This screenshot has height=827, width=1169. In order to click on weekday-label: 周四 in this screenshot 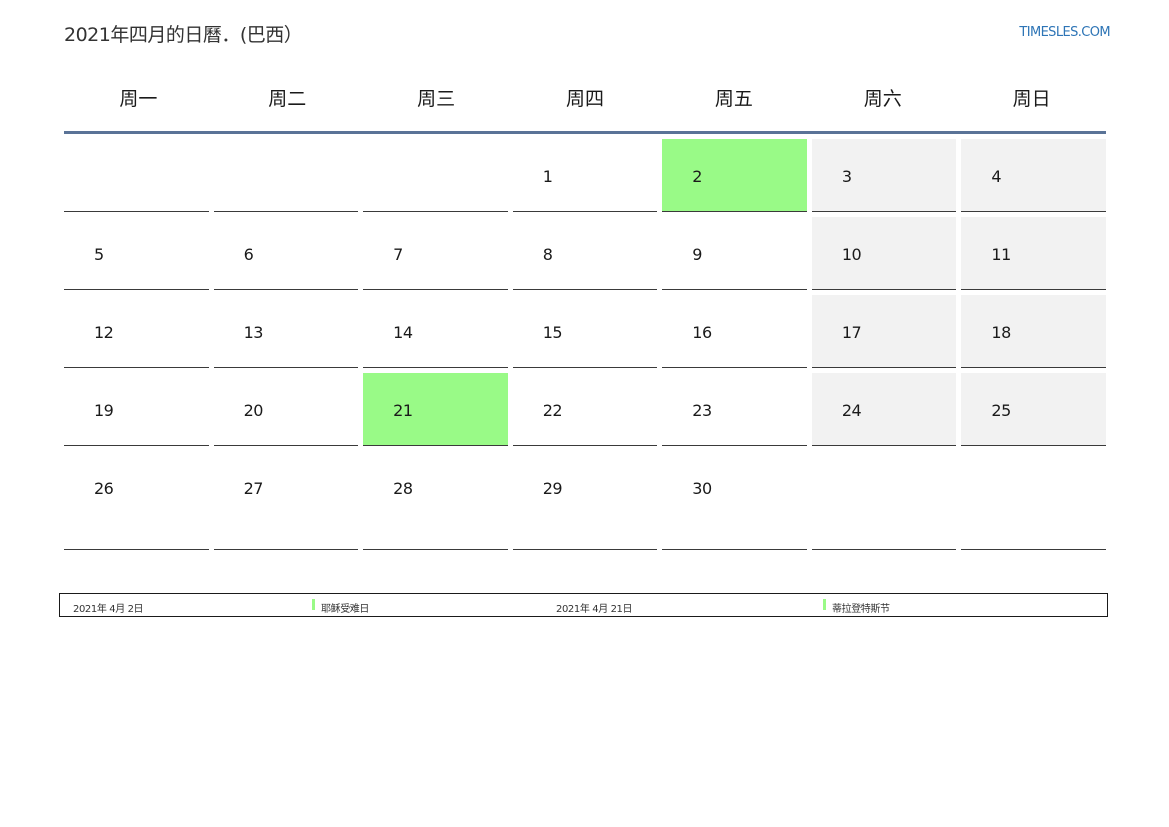, I will do `click(584, 99)`.